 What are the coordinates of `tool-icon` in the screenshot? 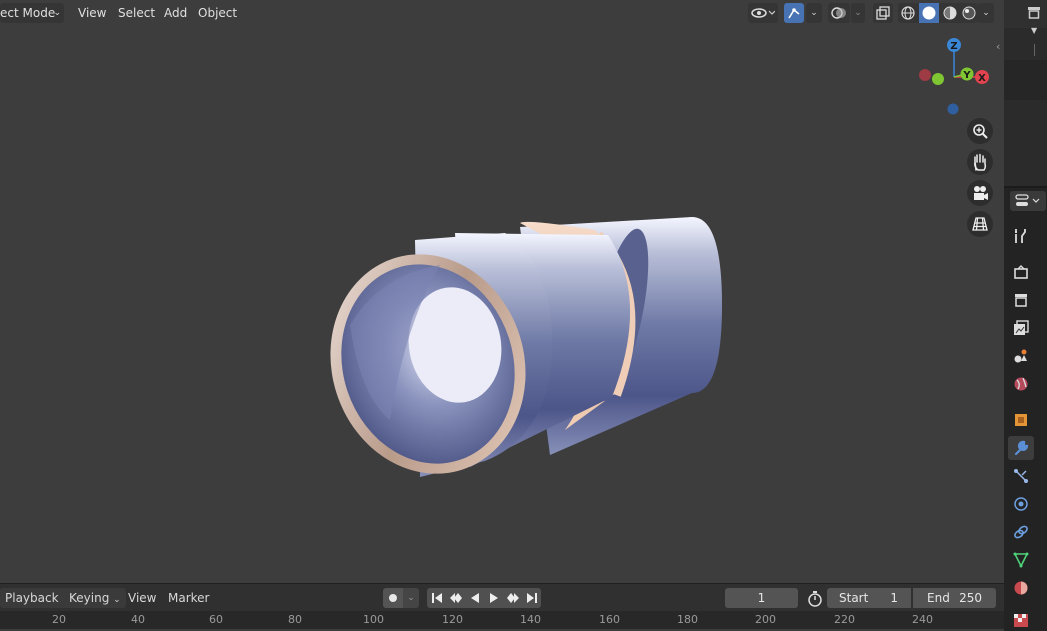 It's located at (1020, 236).